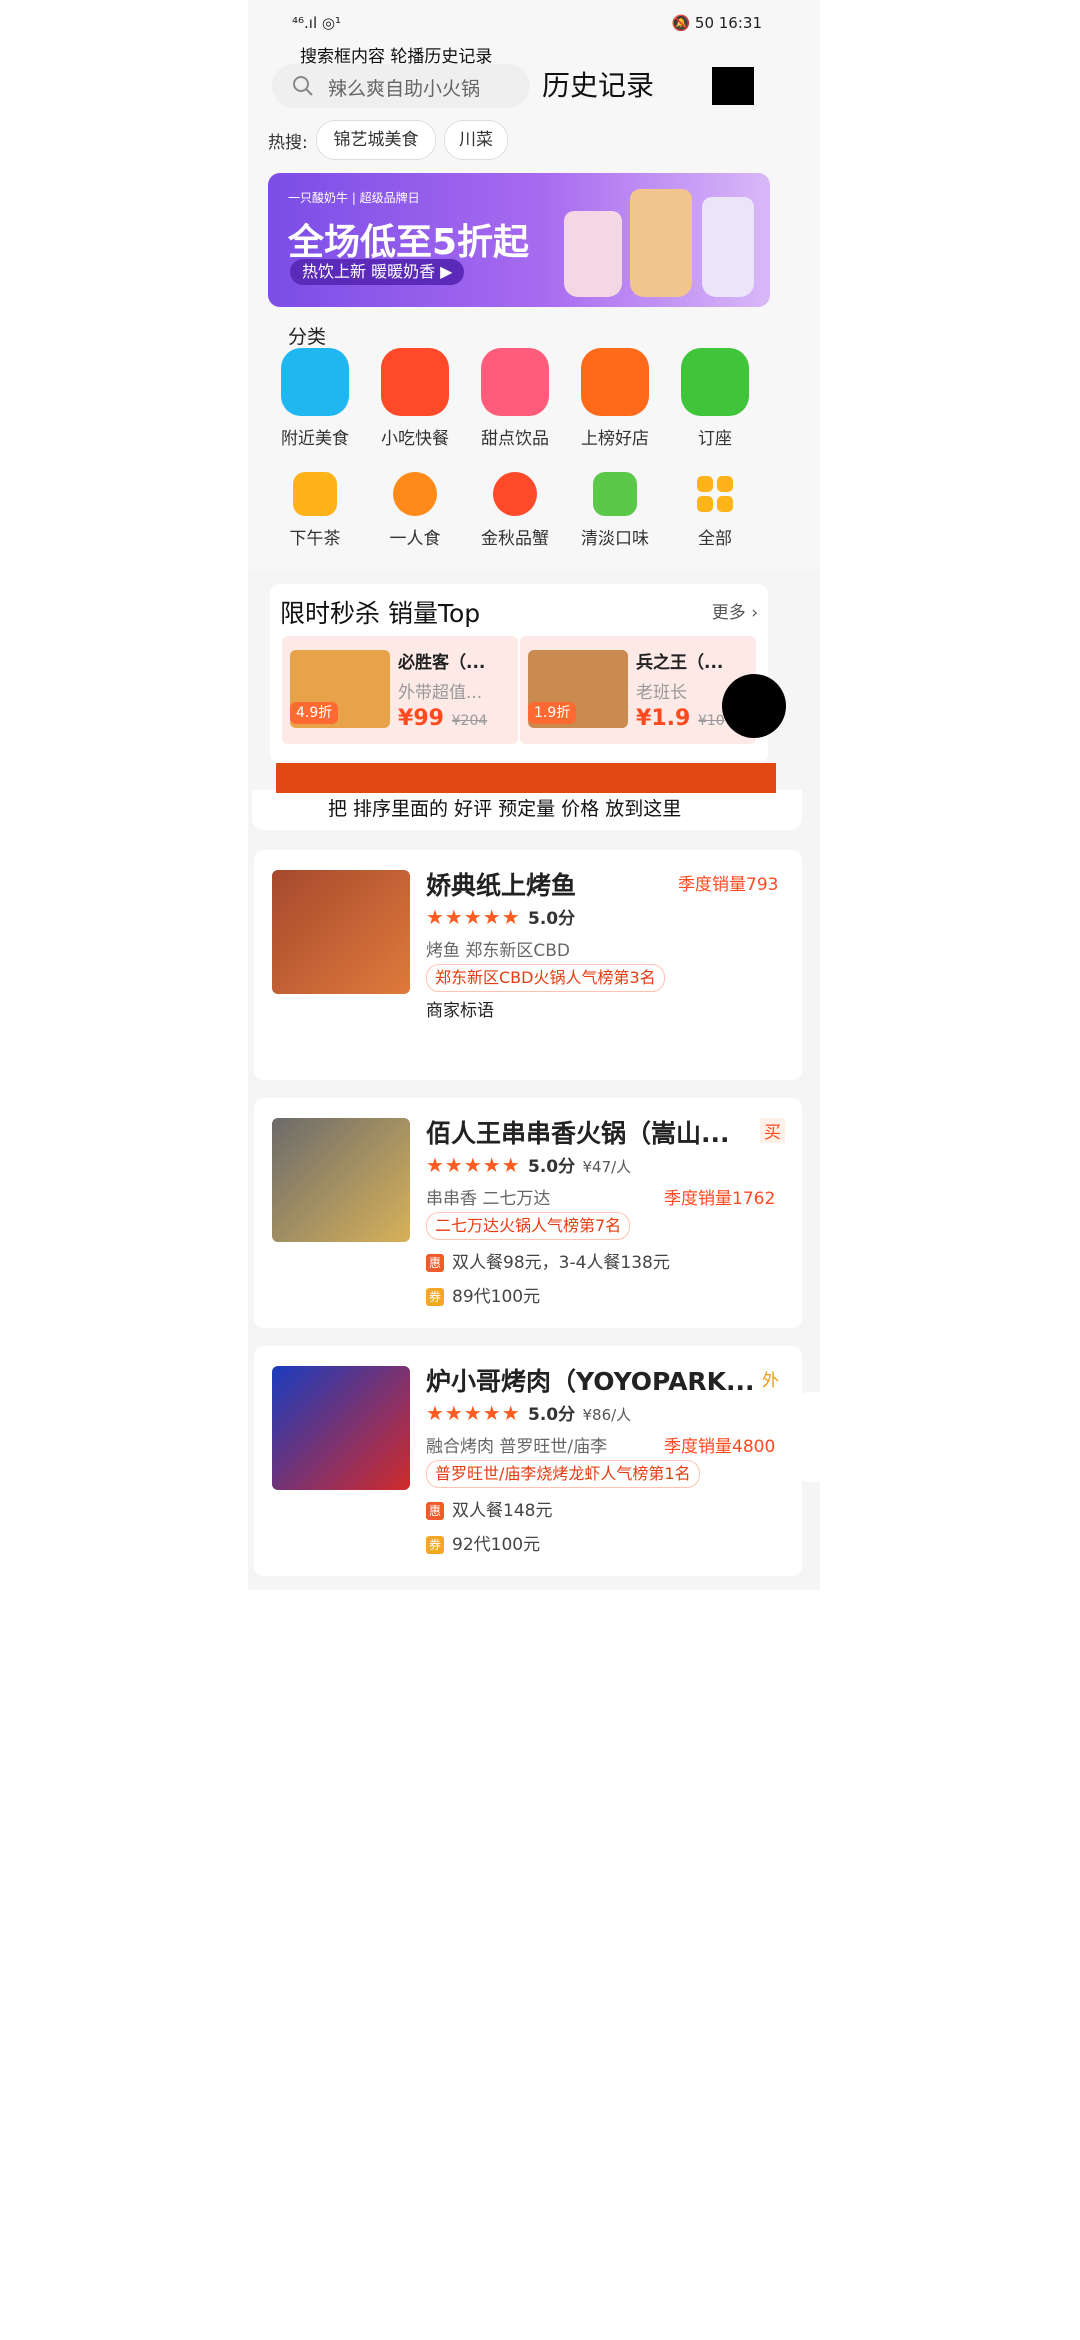 The width and height of the screenshot is (1080, 2340). I want to click on category-crab: 金秋品蟹, so click(515, 510).